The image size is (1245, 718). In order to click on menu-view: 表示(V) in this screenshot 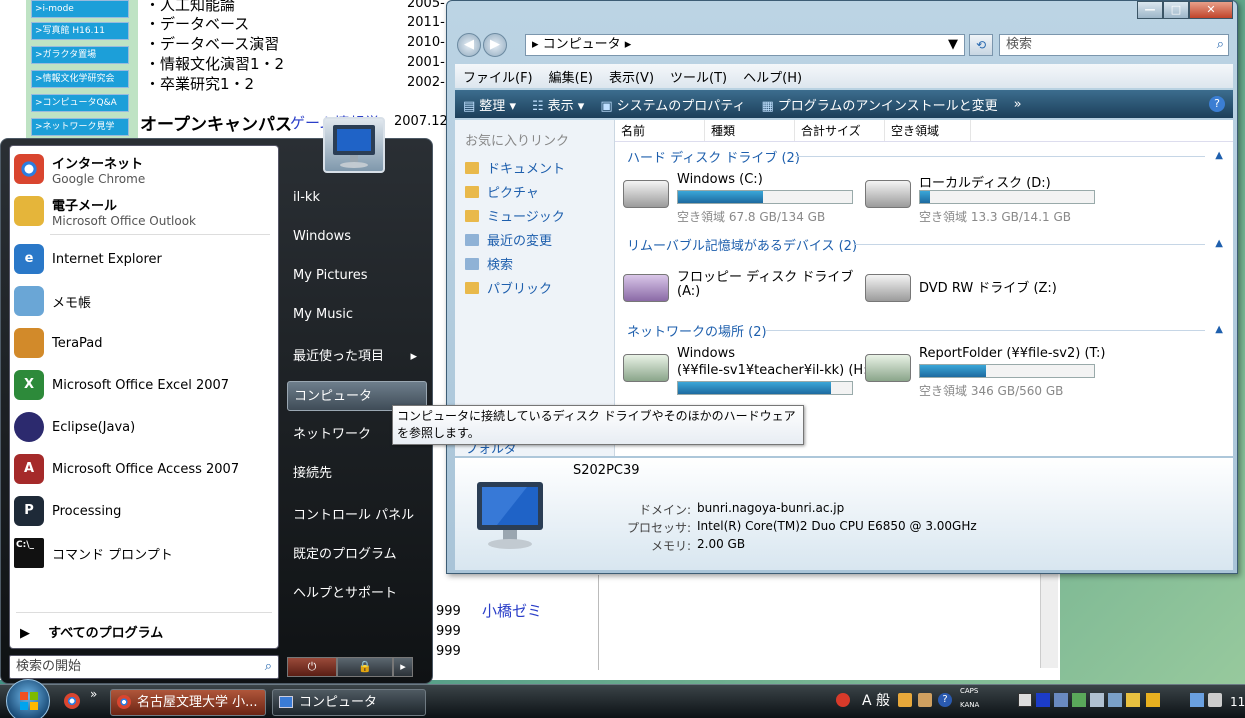, I will do `click(631, 76)`.